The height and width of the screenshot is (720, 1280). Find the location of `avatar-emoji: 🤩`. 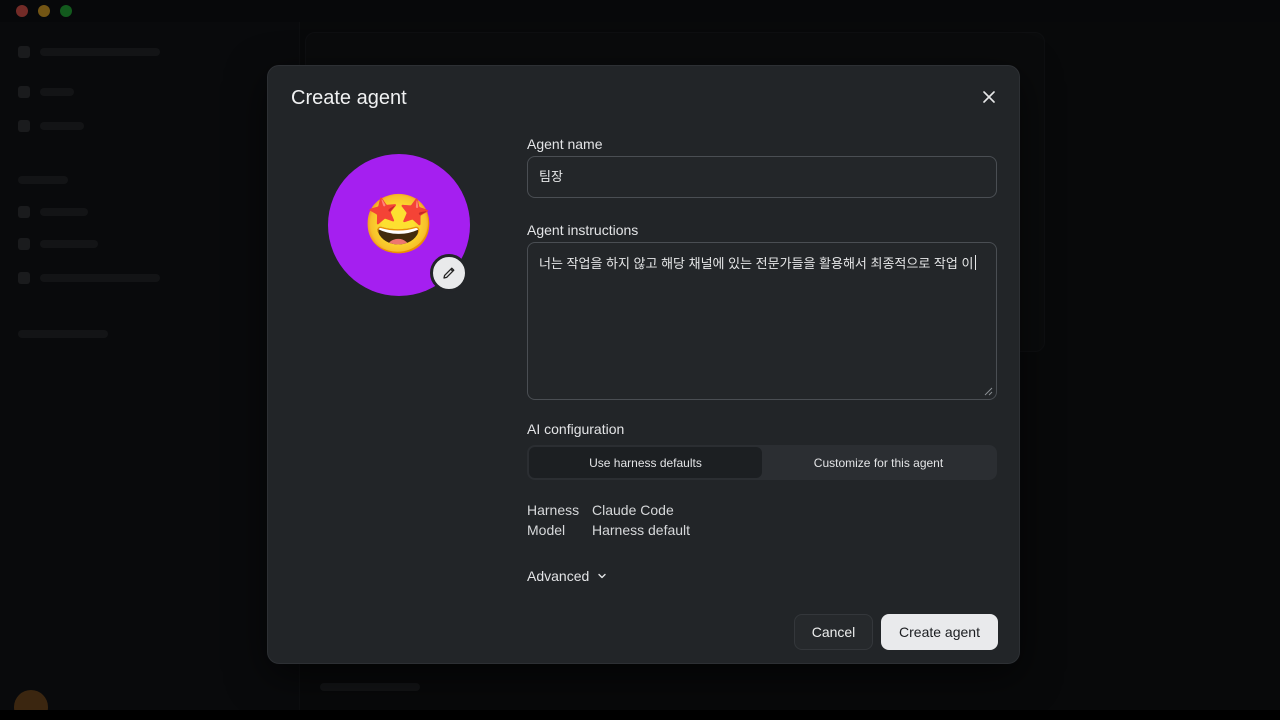

avatar-emoji: 🤩 is located at coordinates (399, 224).